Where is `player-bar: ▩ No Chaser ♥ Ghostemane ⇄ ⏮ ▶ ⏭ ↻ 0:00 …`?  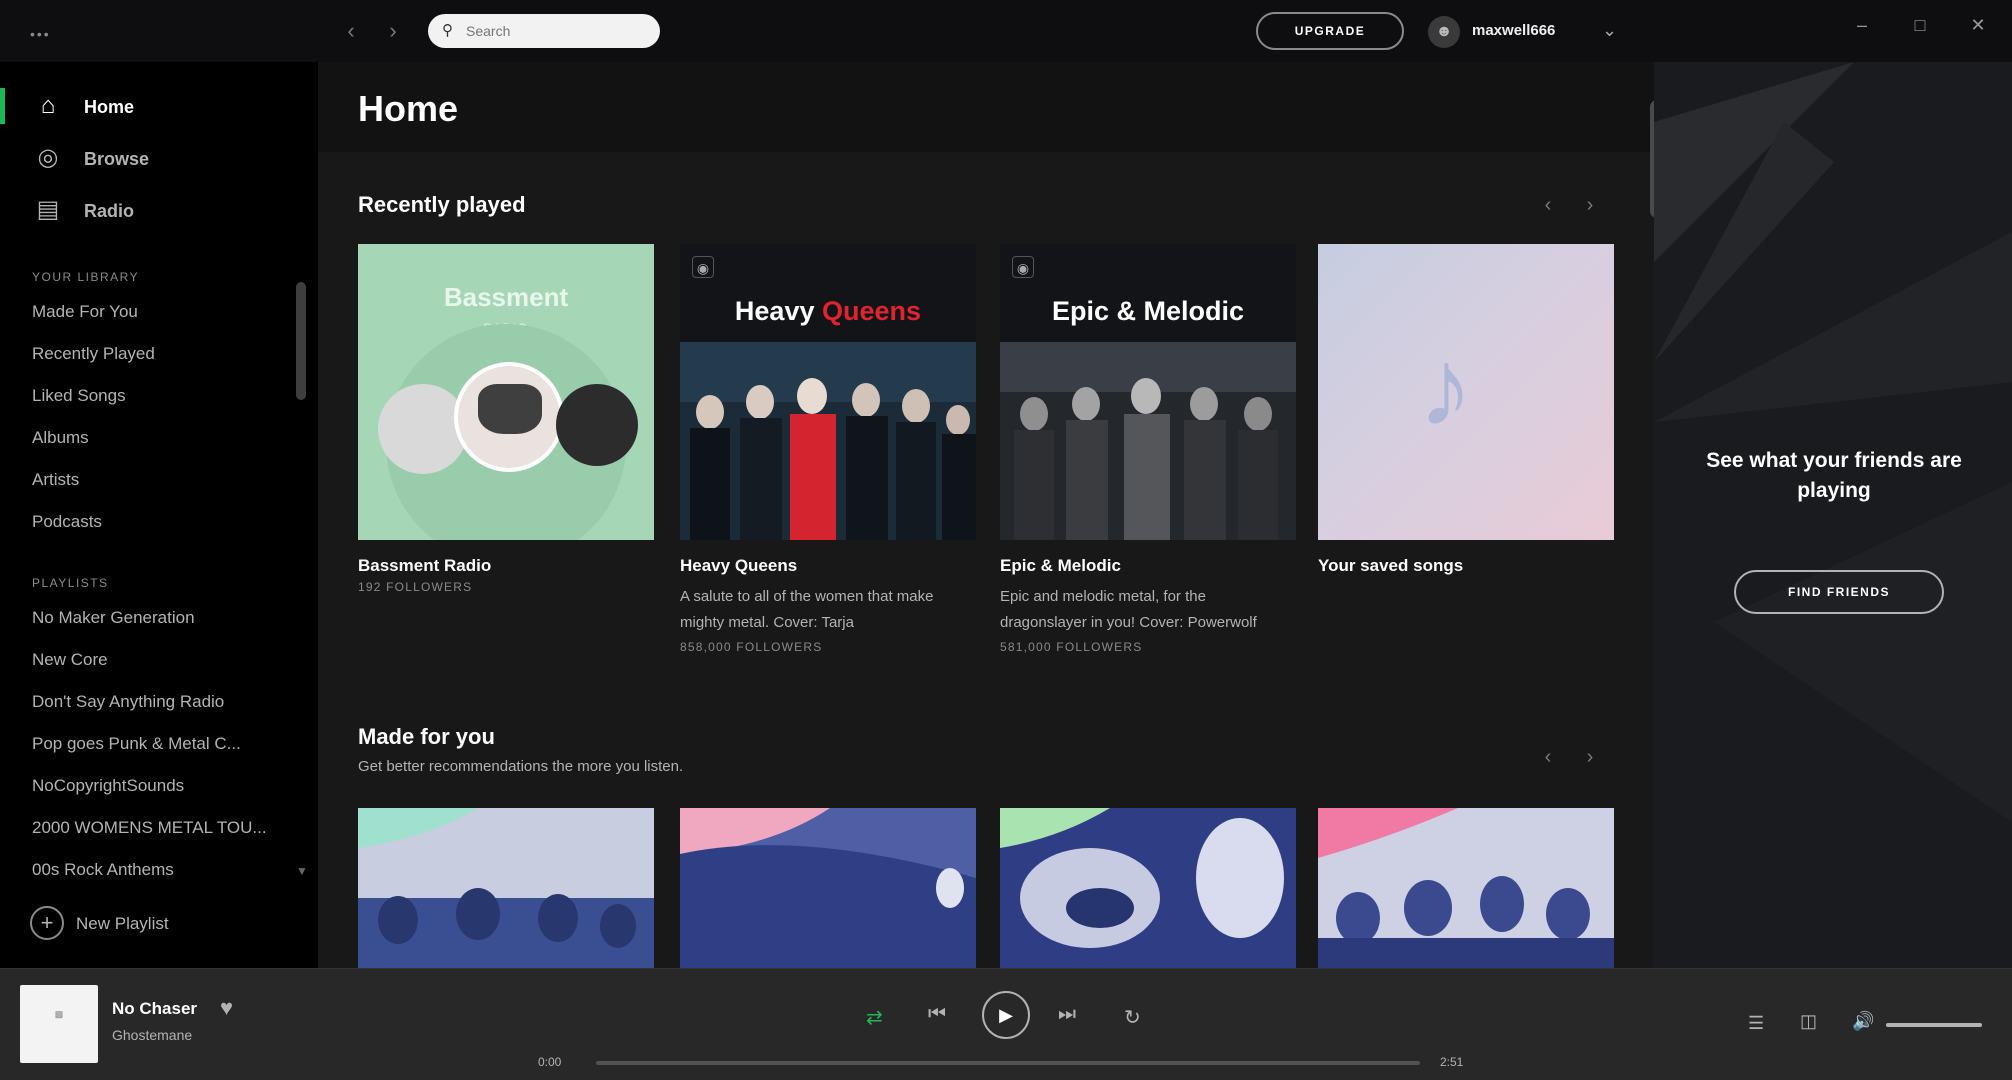
player-bar: ▩ No Chaser ♥ Ghostemane ⇄ ⏮ ▶ ⏭ ↻ 0:00 … is located at coordinates (1006, 1024).